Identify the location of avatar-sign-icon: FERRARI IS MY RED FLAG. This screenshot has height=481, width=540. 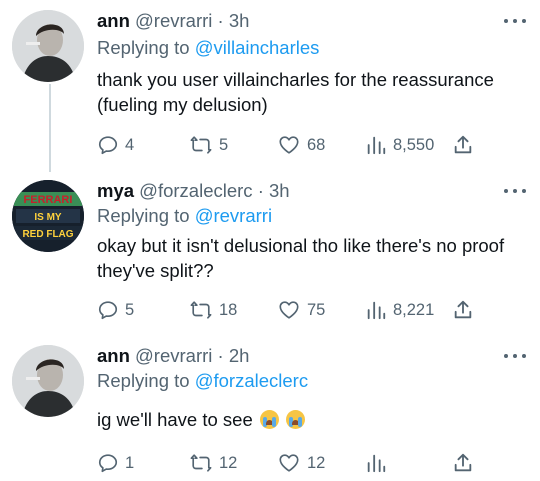
(48, 216).